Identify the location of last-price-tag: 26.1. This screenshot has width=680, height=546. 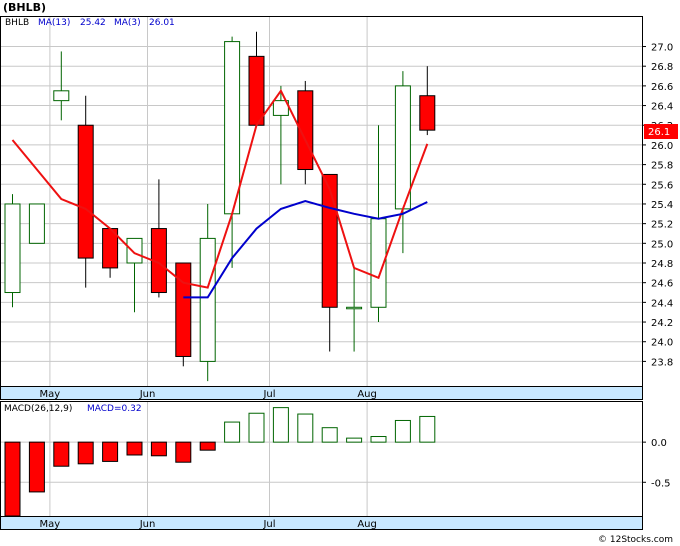
(661, 131).